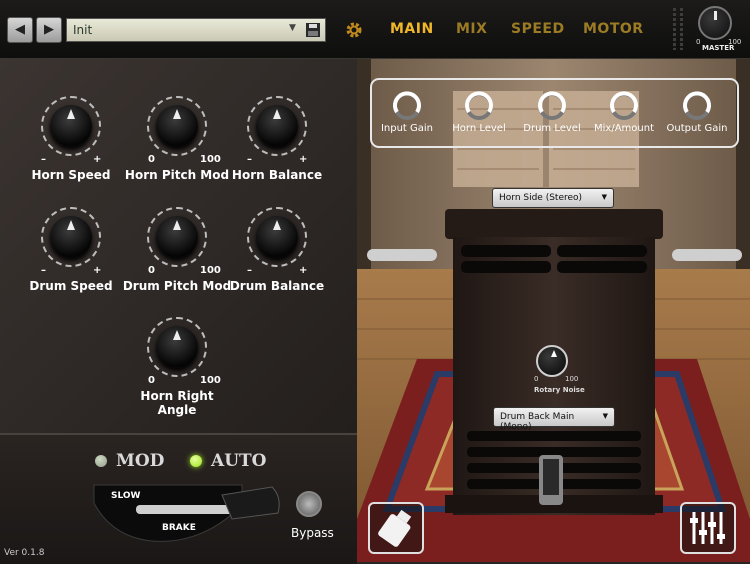 The height and width of the screenshot is (564, 750). I want to click on tab-main: MAIN, so click(412, 29).